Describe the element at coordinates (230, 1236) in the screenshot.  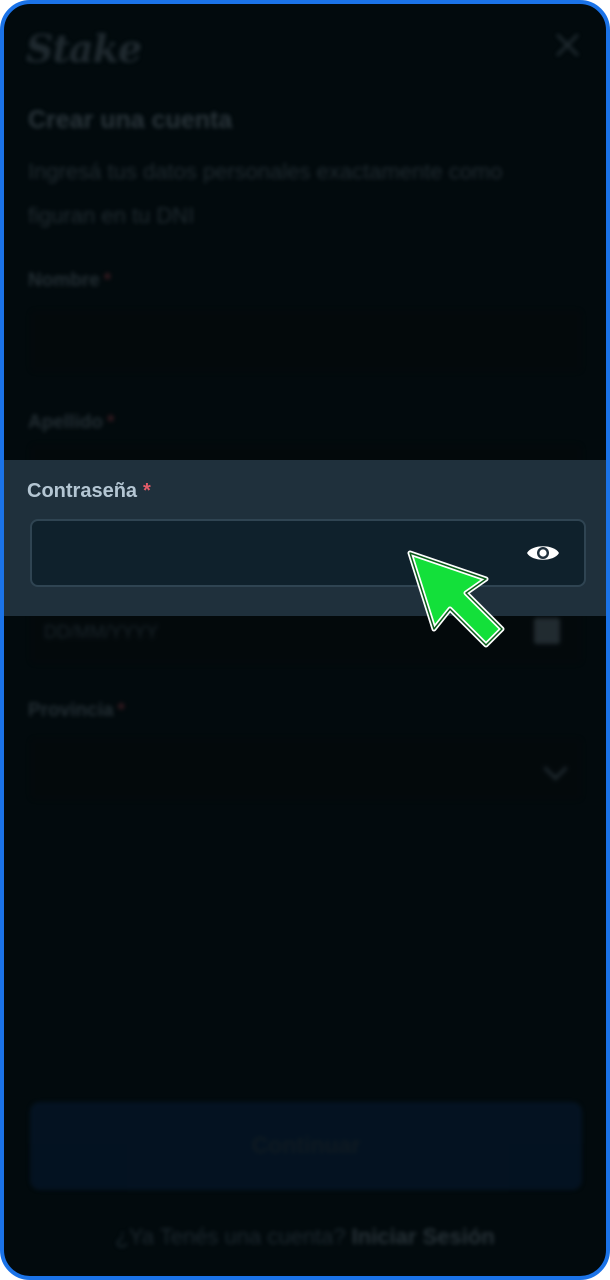
I see `login-prompt-text: ¿Ya Tenés una cuenta?` at that location.